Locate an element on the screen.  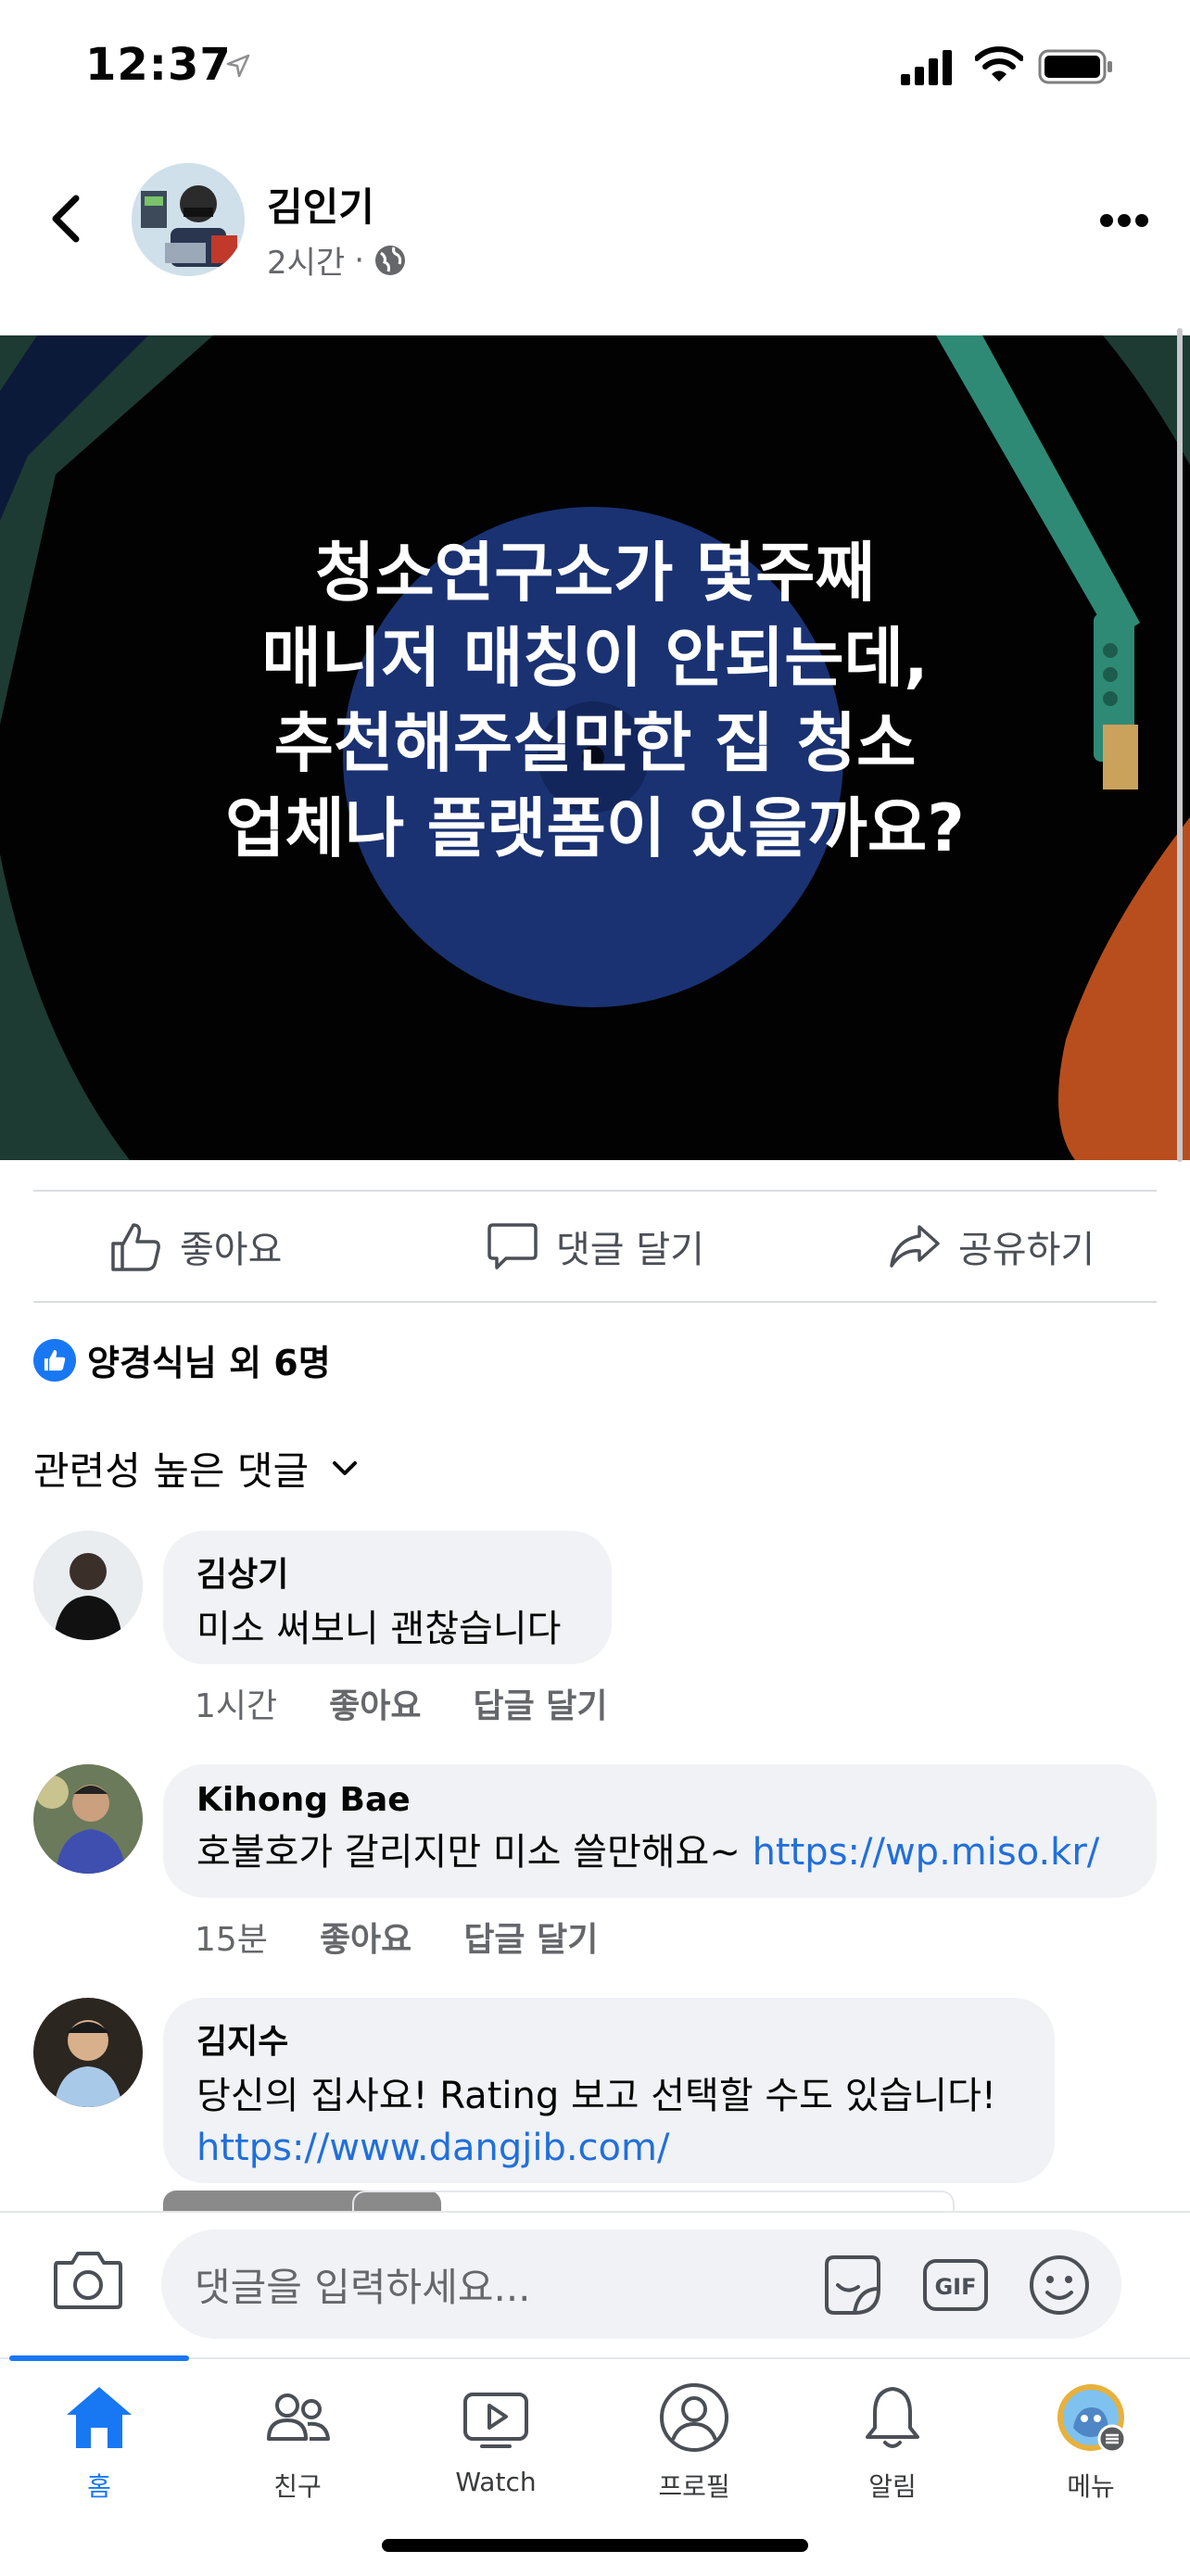
watch-icon is located at coordinates (495, 2420).